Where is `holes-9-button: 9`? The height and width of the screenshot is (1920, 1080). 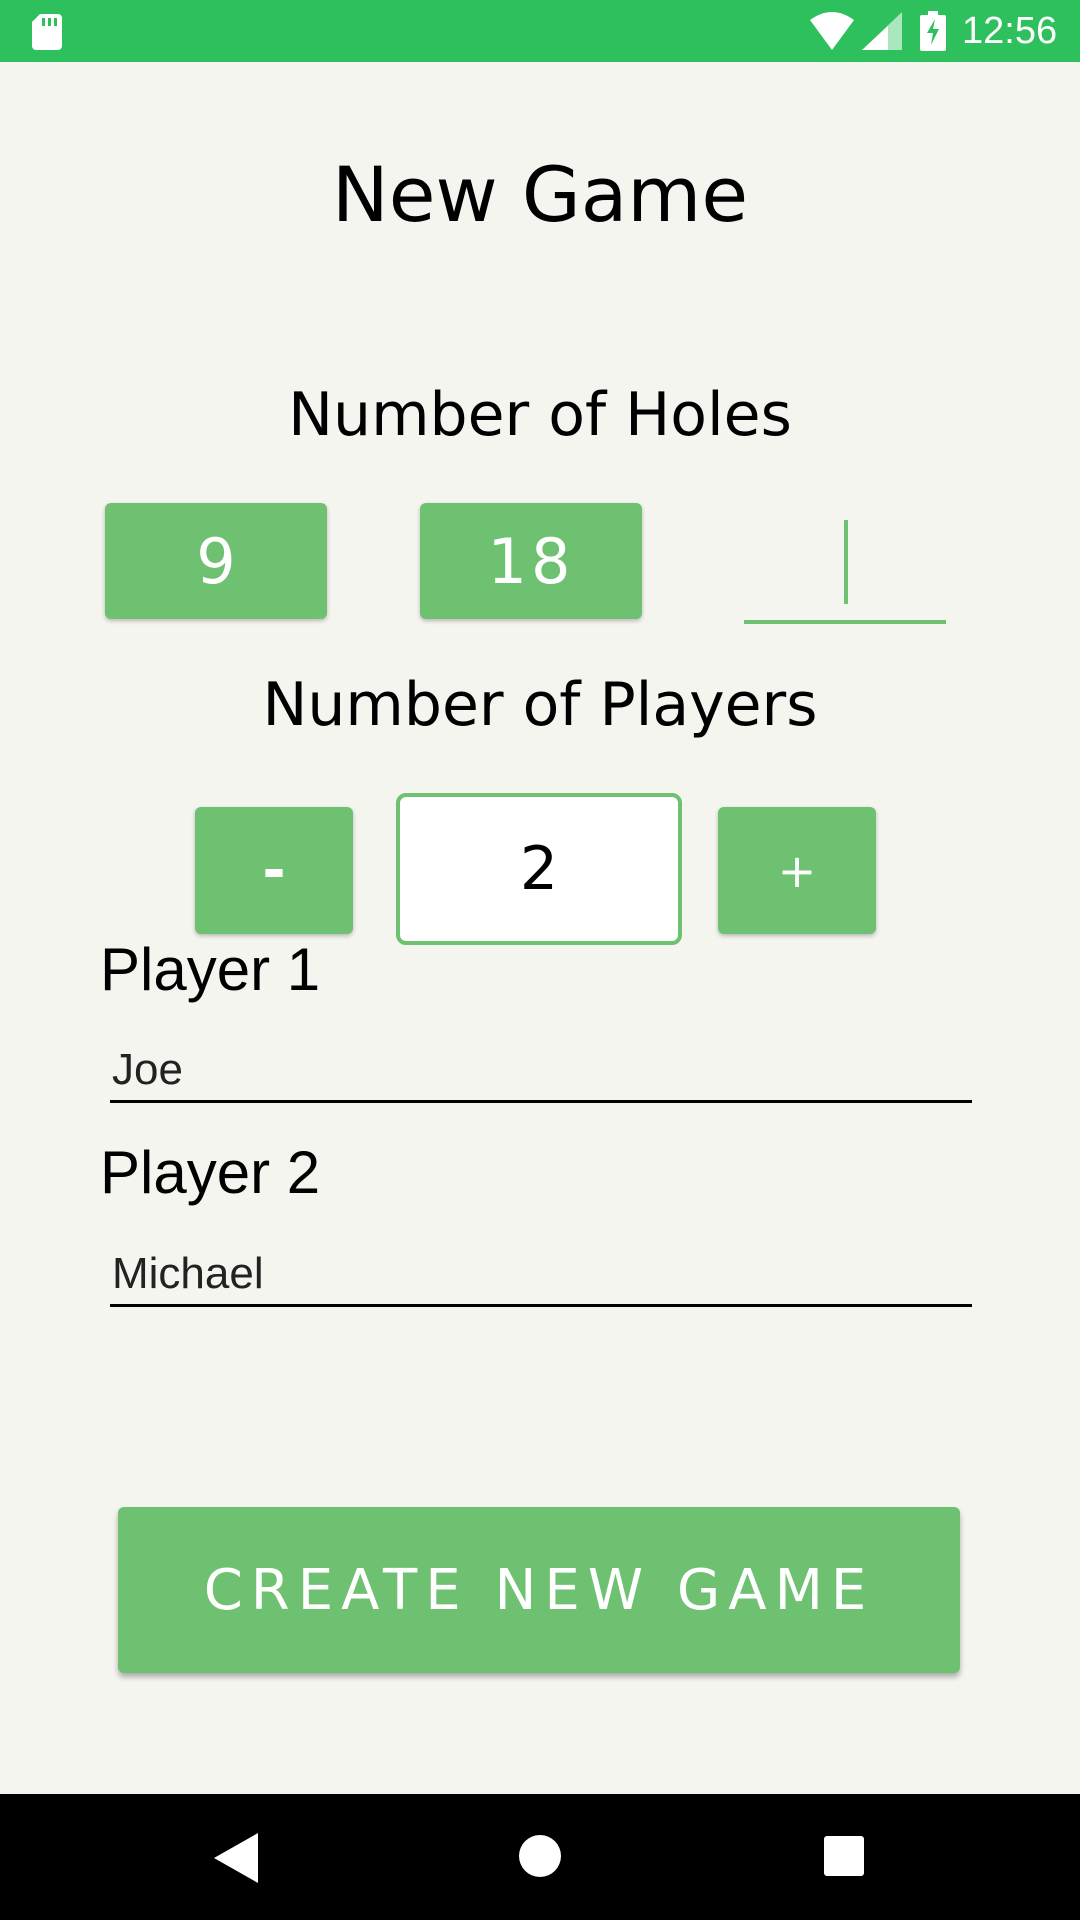
holes-9-button: 9 is located at coordinates (216, 561).